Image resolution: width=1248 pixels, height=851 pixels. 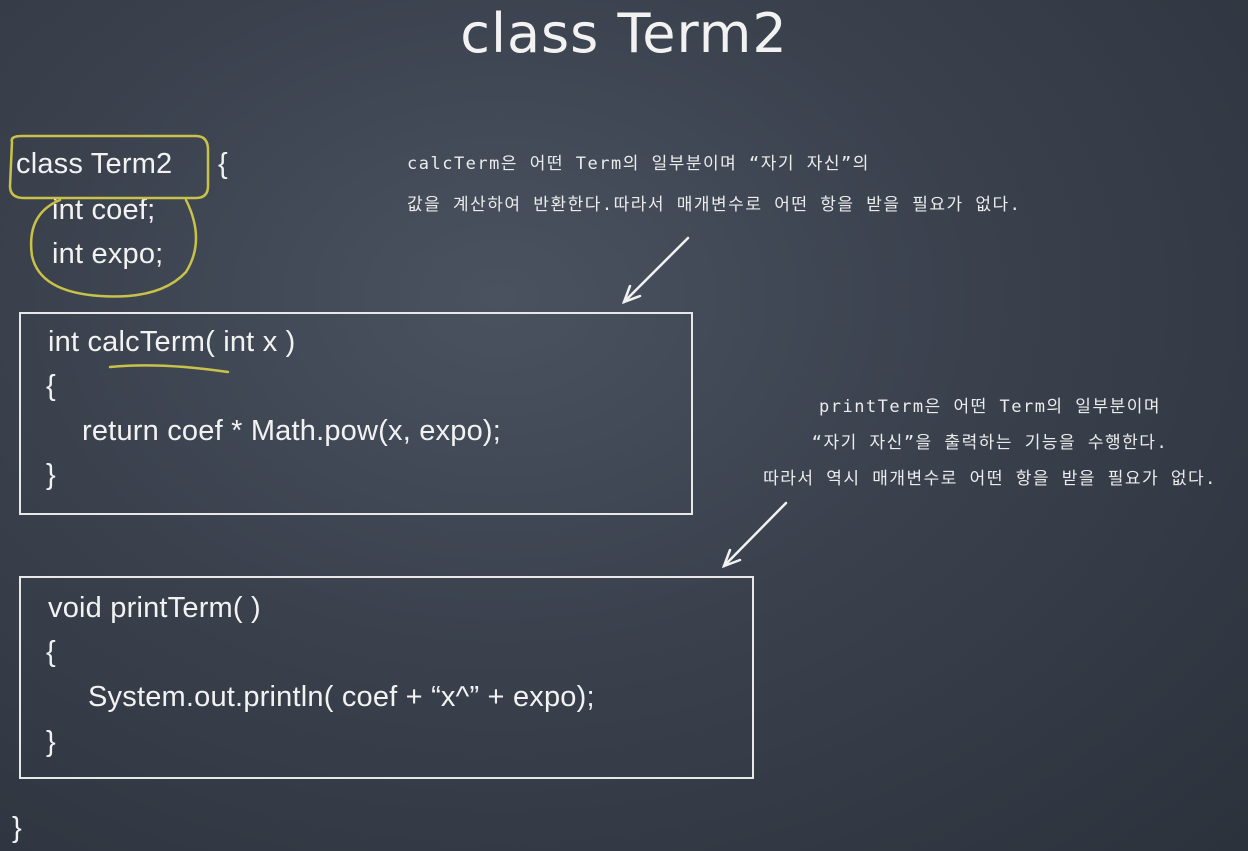 I want to click on highlight-class-name, so click(x=109, y=167).